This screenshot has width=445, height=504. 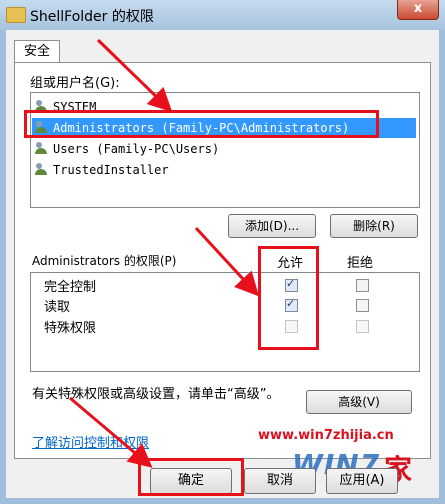 I want to click on arrow-to-allow, so click(x=227, y=261).